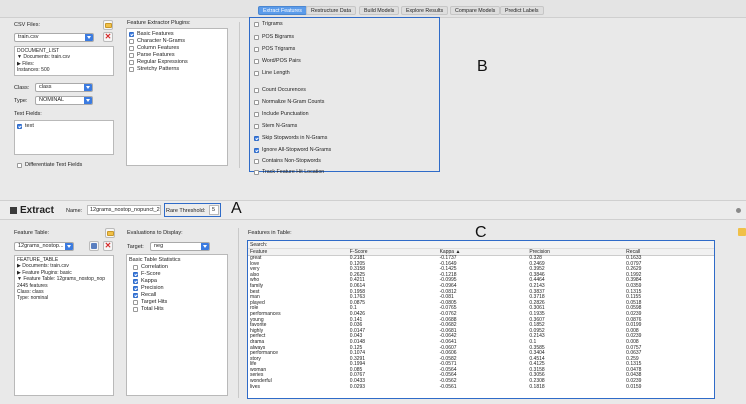  I want to click on eval-total-hits: Total Hits, so click(177, 309).